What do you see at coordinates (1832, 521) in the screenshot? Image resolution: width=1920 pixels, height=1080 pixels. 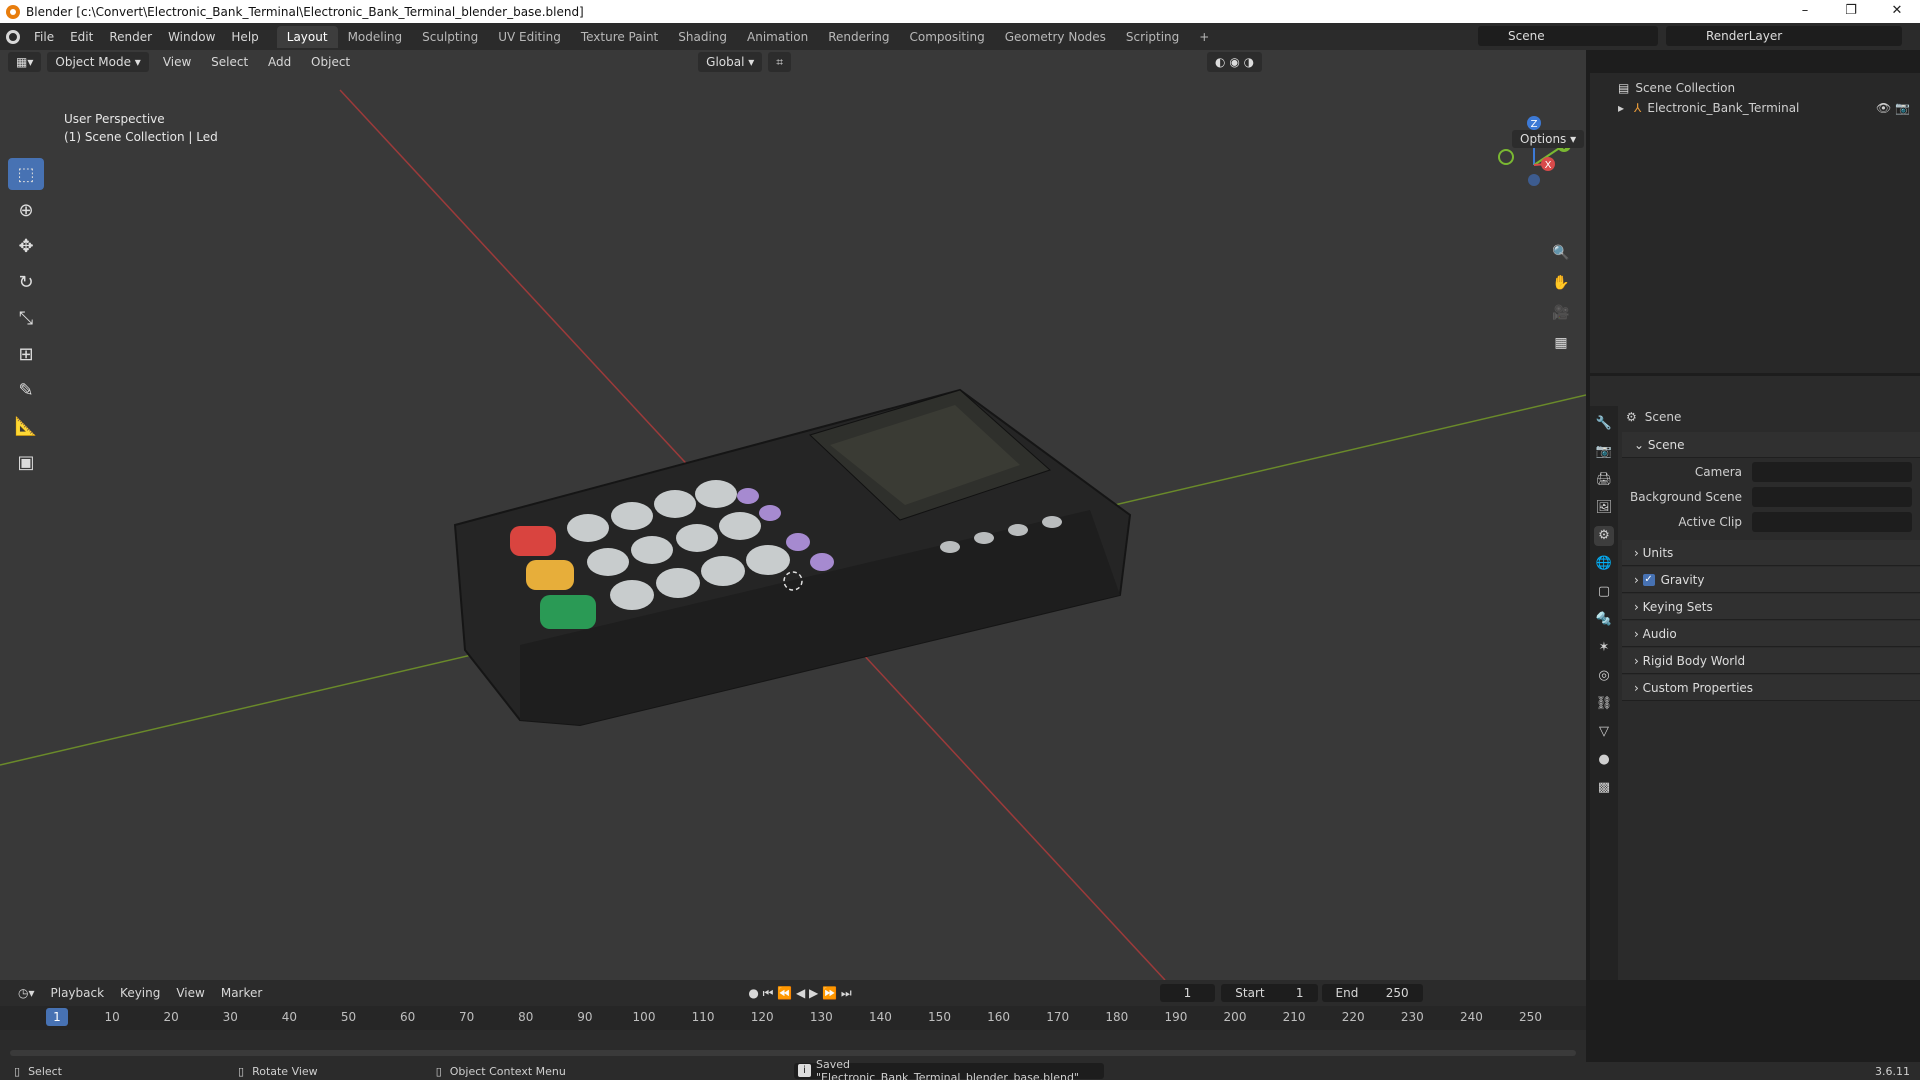 I see `active-clip-field` at bounding box center [1832, 521].